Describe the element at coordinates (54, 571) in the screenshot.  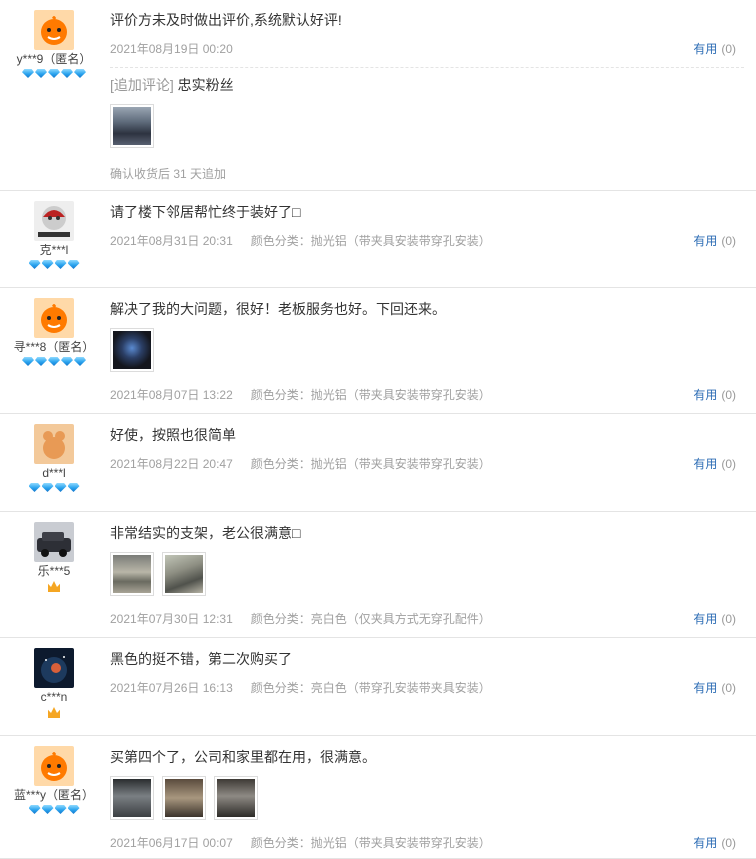
I see `reviewer-name: 乐***5` at that location.